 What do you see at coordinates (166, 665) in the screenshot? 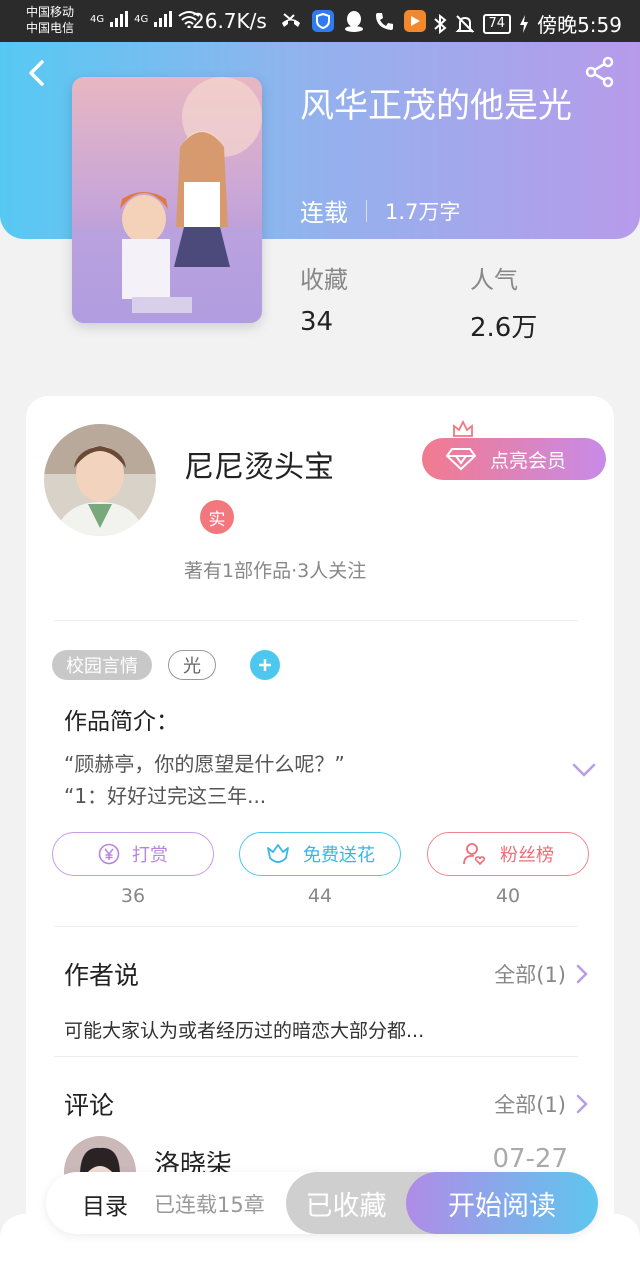
I see `tag-list: 校园言情 光` at bounding box center [166, 665].